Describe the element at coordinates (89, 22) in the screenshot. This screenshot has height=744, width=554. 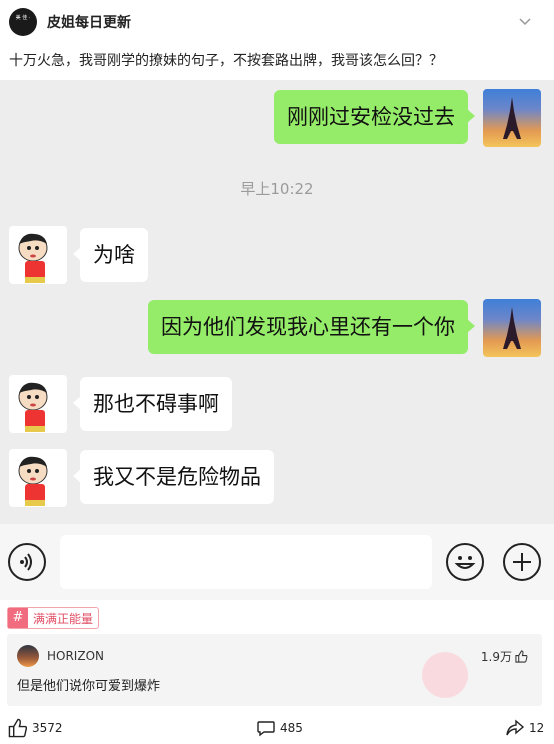
I see `account-name: 皮姐每日更新` at that location.